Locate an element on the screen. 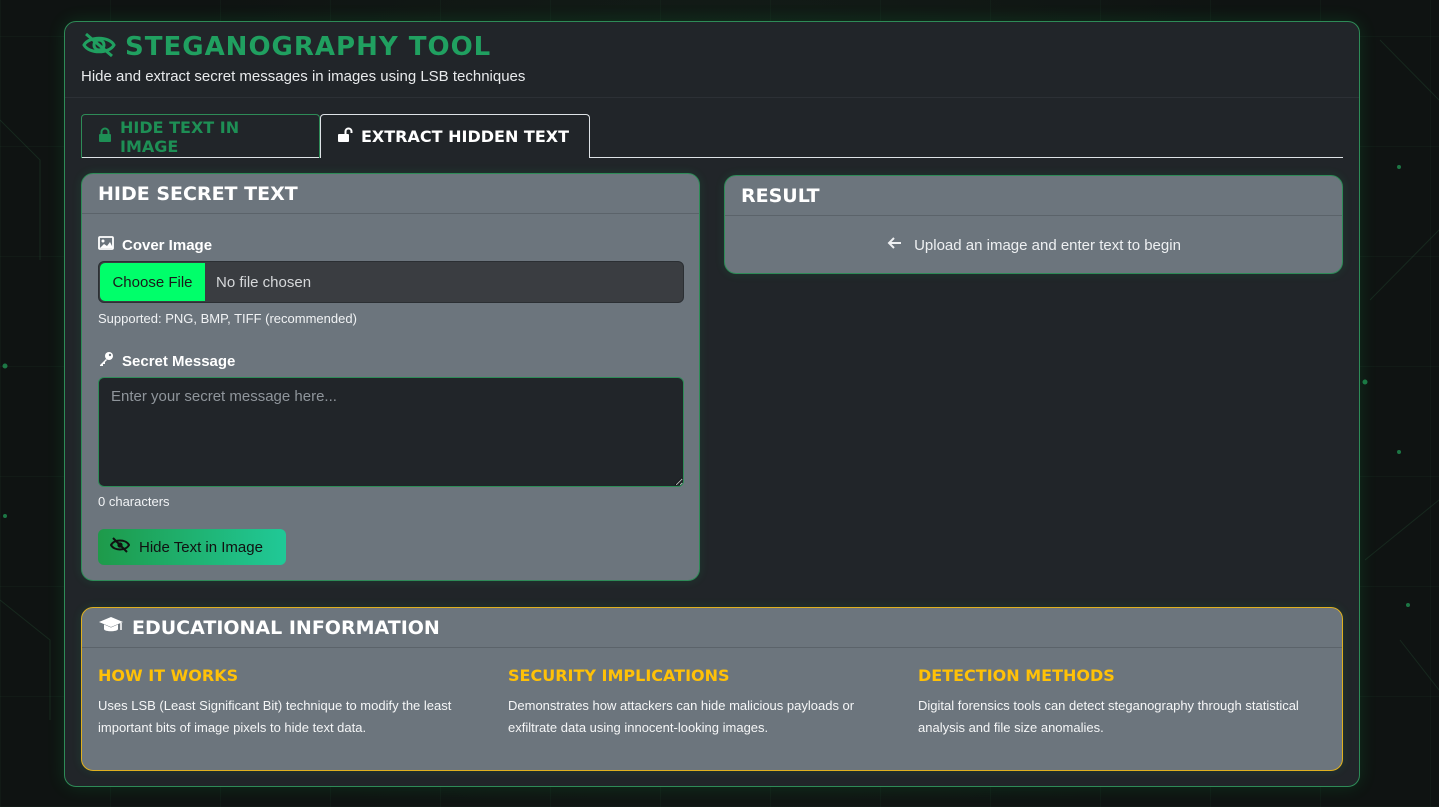  hide-text-button-label: Hide Text in Image is located at coordinates (201, 547).